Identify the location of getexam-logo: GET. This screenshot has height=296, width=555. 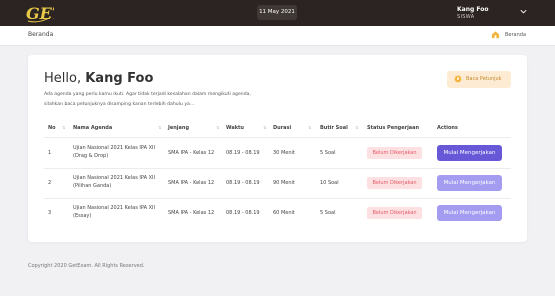
(44, 13).